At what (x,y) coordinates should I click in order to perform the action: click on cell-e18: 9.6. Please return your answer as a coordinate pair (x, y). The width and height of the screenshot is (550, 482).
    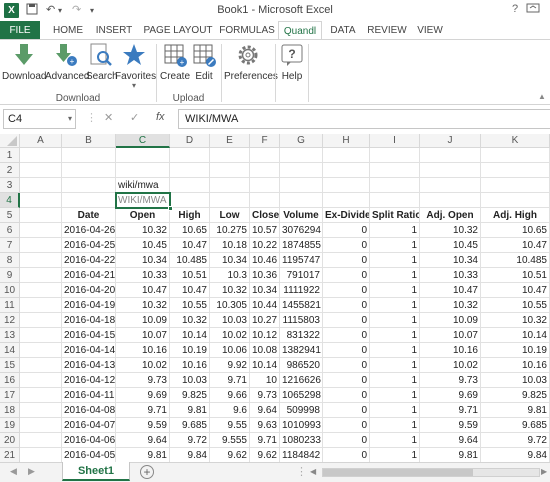
    Looking at the image, I should click on (230, 410).